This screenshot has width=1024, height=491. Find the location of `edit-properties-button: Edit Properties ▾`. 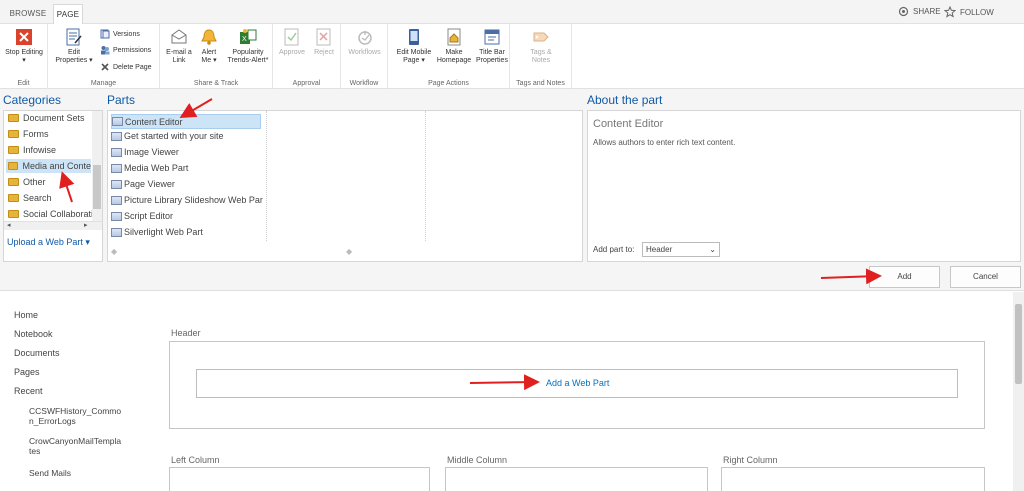

edit-properties-button: Edit Properties ▾ is located at coordinates (74, 46).